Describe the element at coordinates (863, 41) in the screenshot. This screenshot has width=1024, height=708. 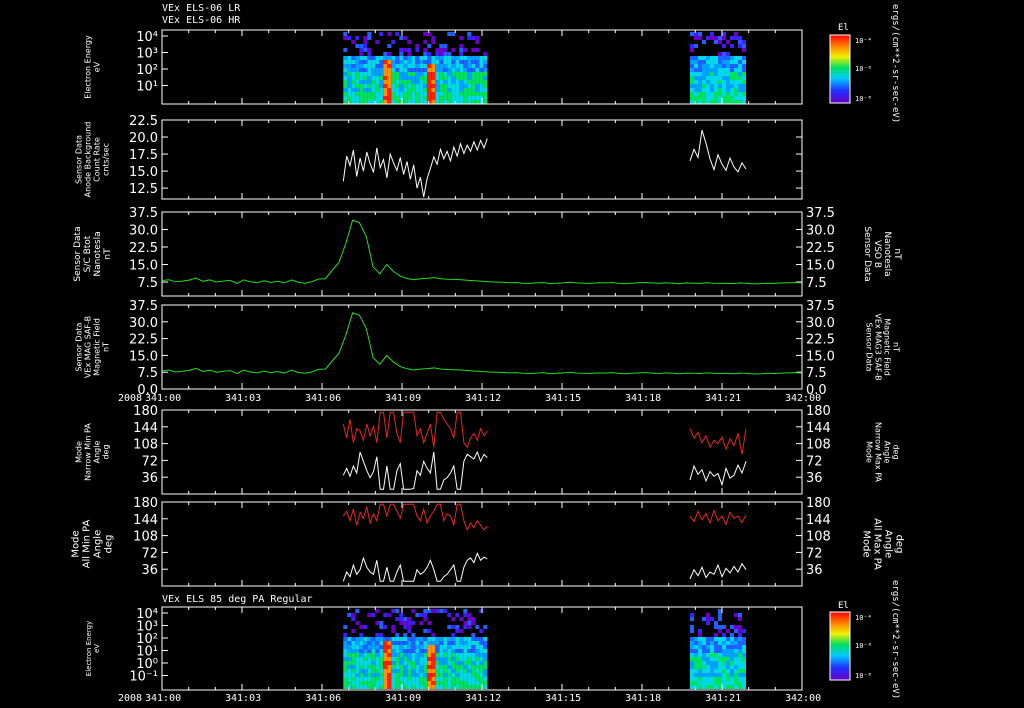
I see `colorbar-tick: 10⁻⁴` at that location.